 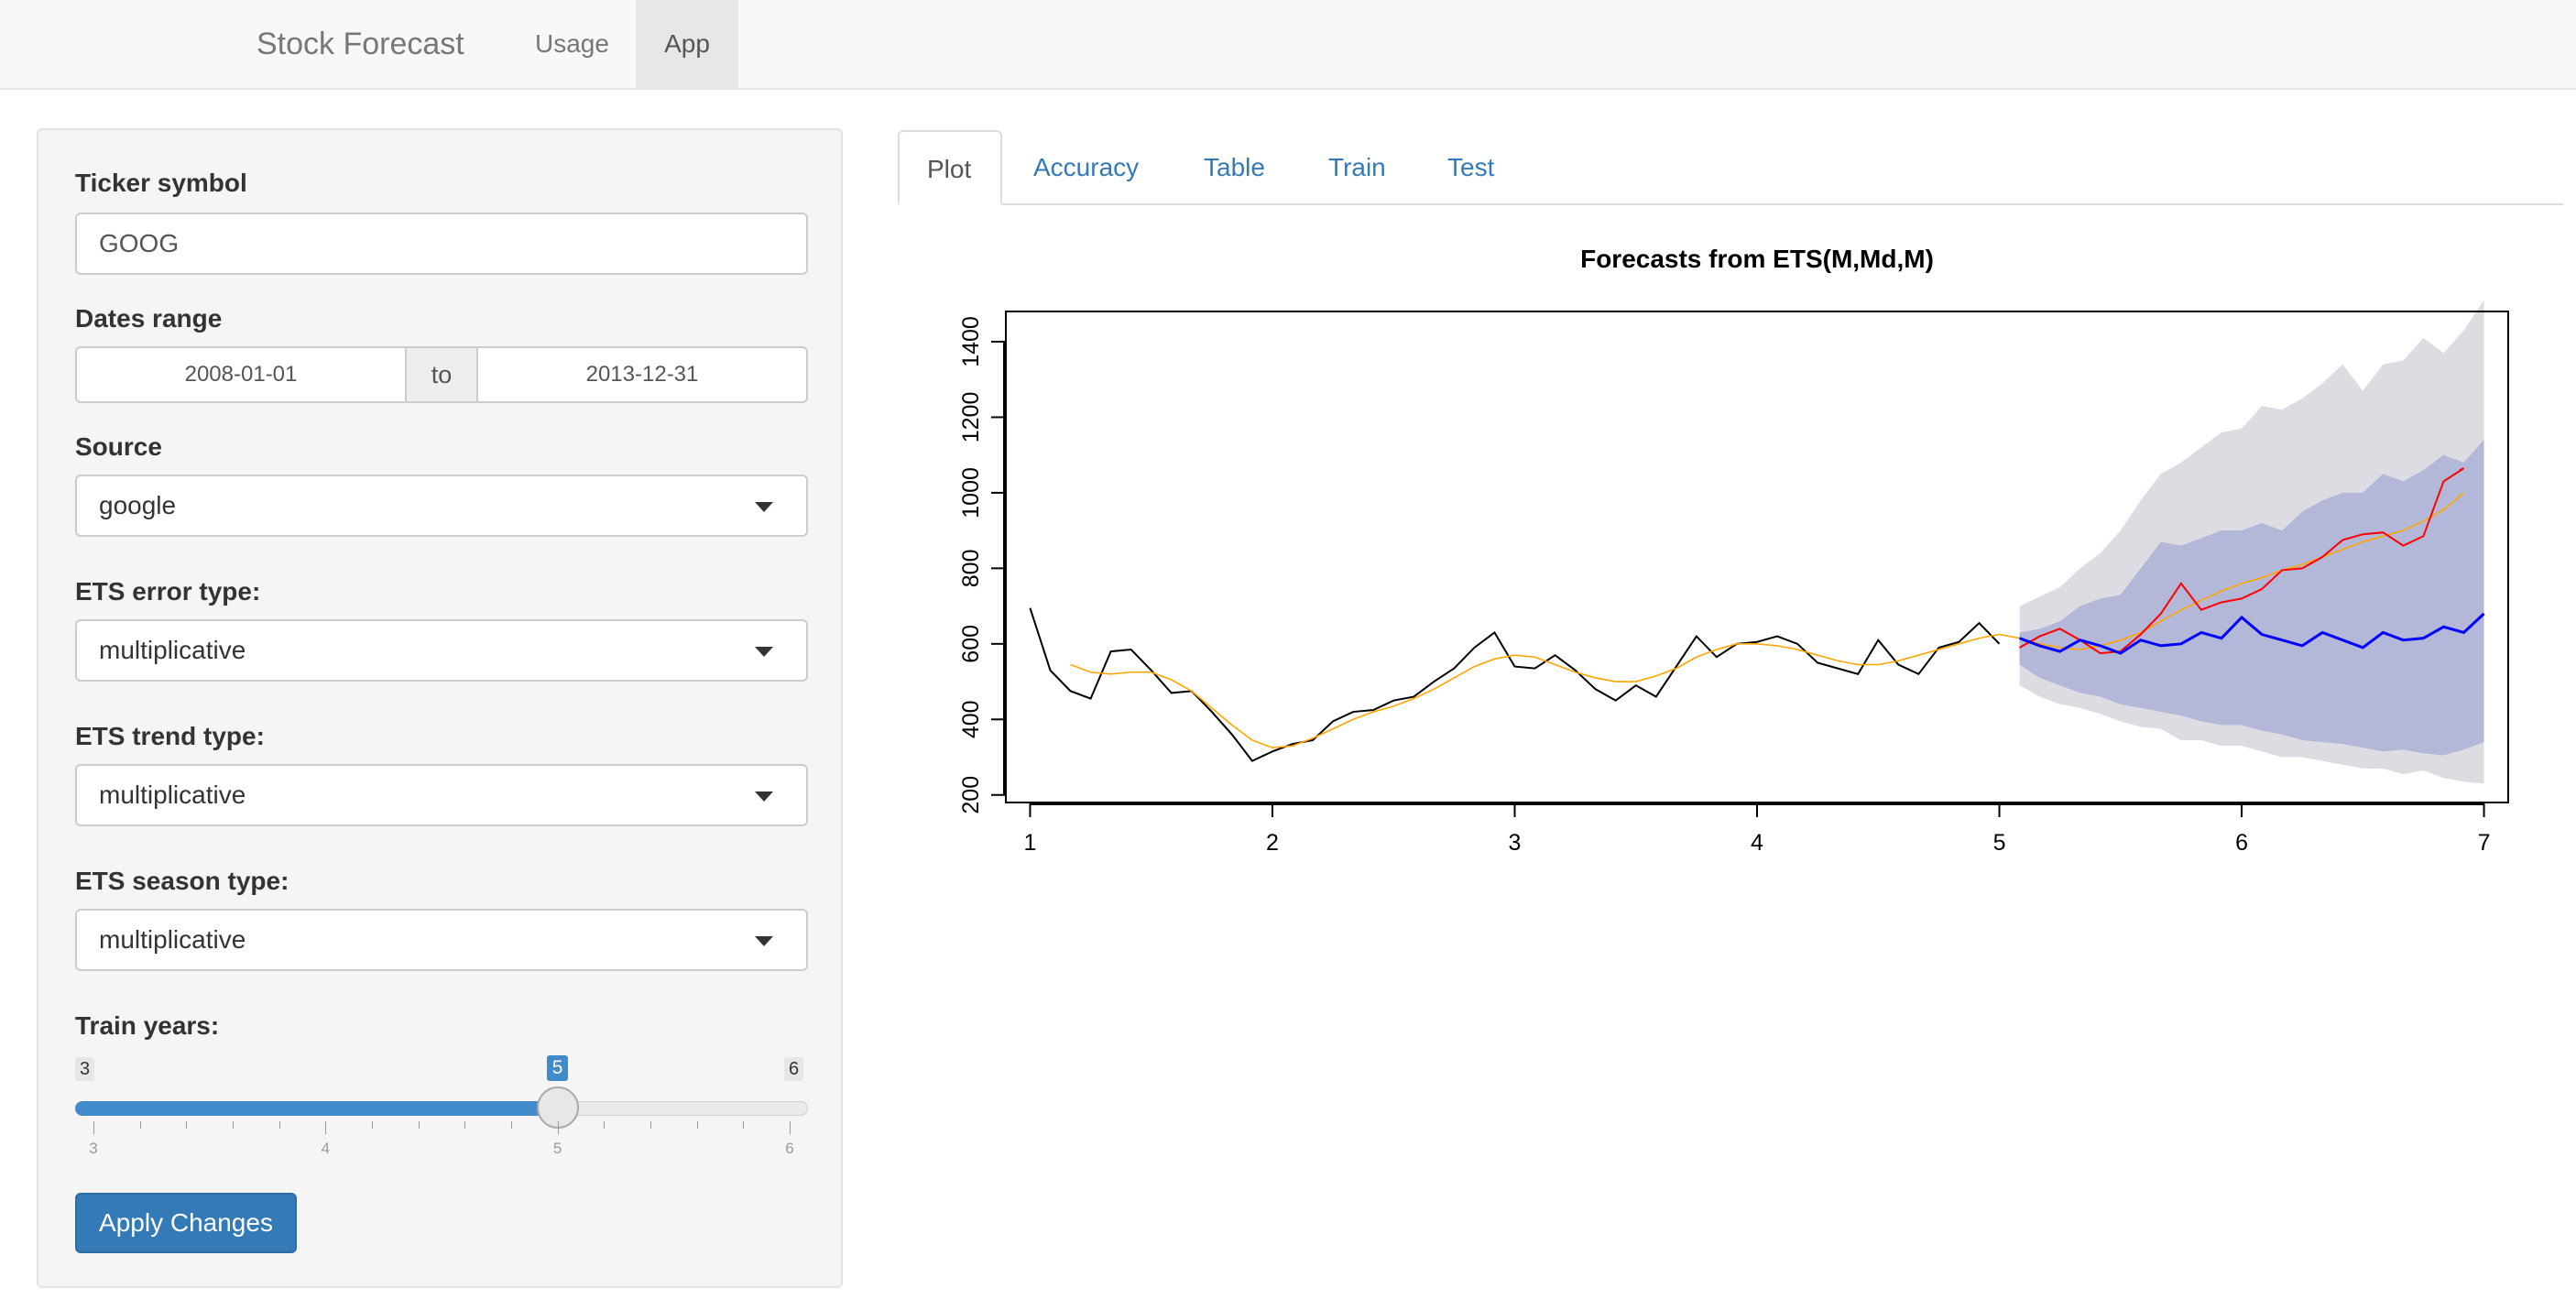 I want to click on y-tick-label: 1000, so click(x=971, y=493).